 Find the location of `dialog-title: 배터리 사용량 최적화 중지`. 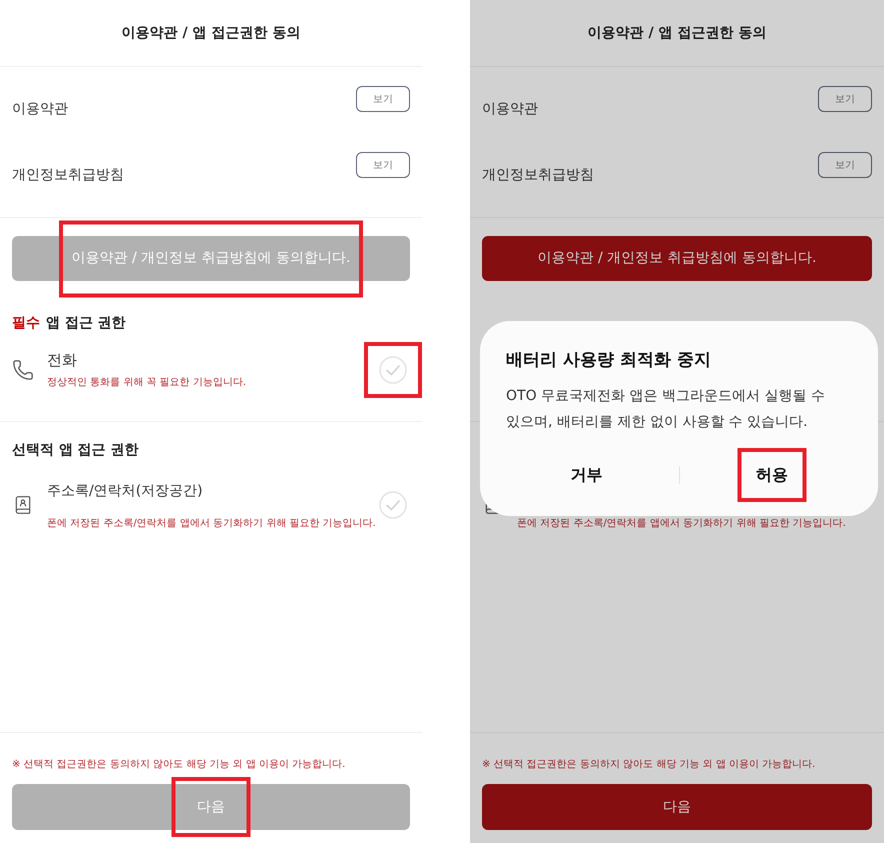

dialog-title: 배터리 사용량 최적화 중지 is located at coordinates (609, 360).